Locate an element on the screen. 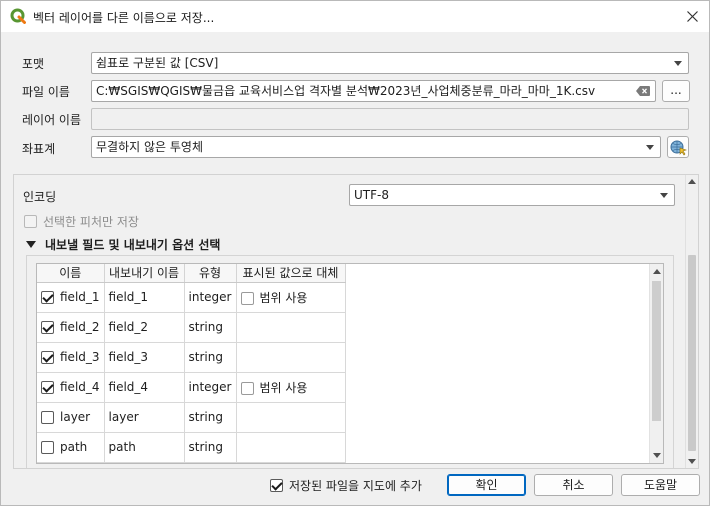 The width and height of the screenshot is (710, 506). table-row: path path string is located at coordinates (191, 447).